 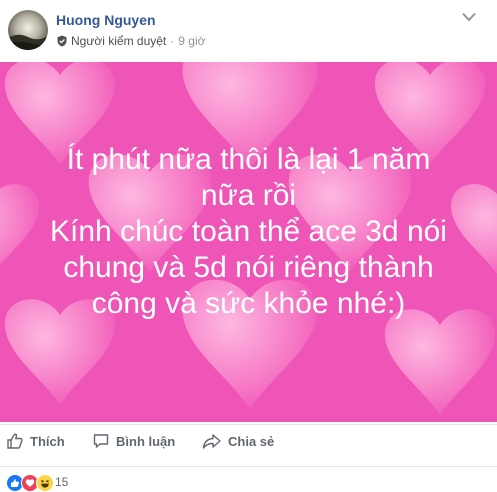 I want to click on reaction-count: 15, so click(x=61, y=482).